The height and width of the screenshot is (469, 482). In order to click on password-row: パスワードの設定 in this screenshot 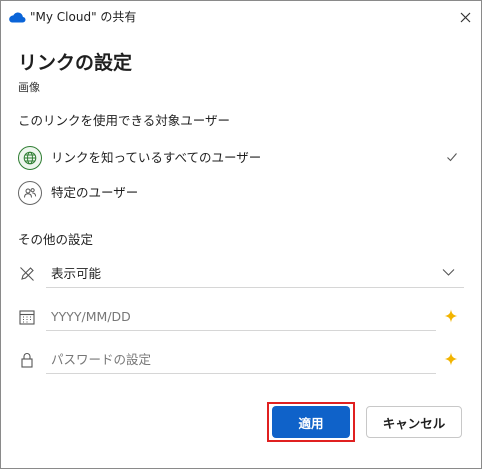, I will do `click(241, 360)`.